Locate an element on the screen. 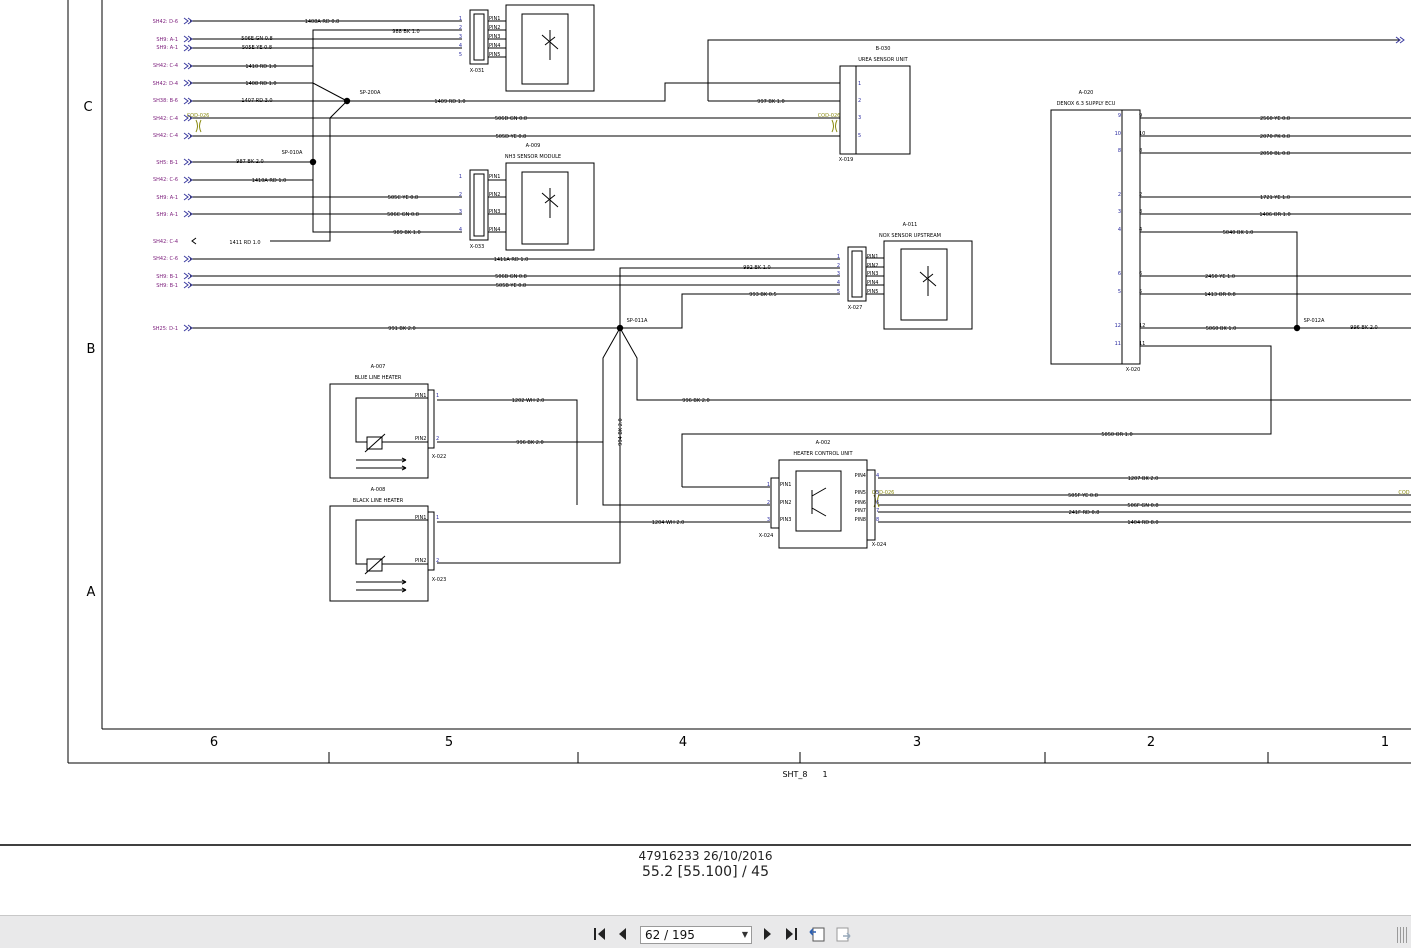 The width and height of the screenshot is (1411, 951). wire-label: 987 BK 2.0 is located at coordinates (249, 162).